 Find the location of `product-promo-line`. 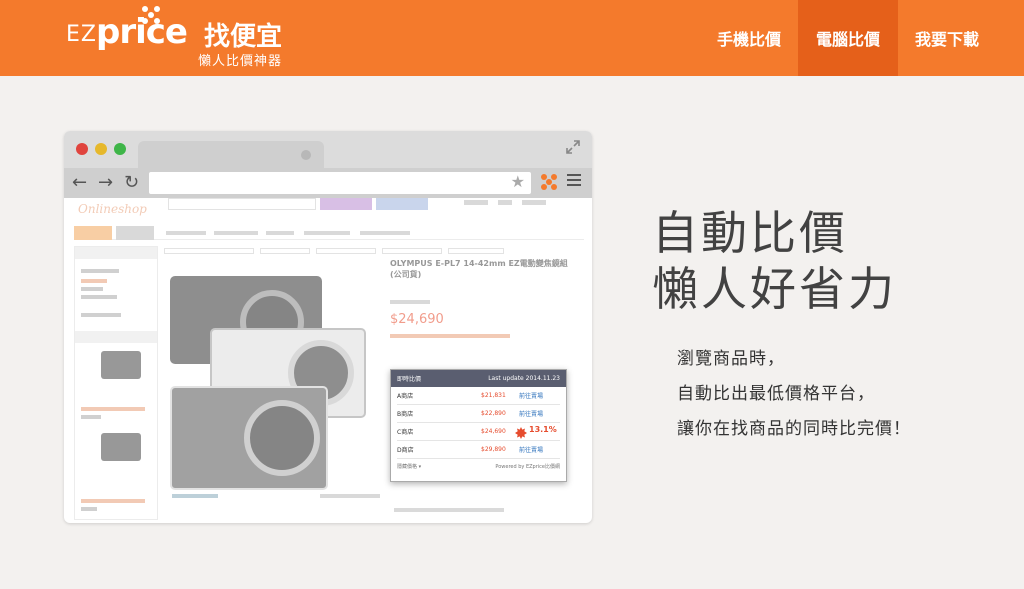

product-promo-line is located at coordinates (450, 336).